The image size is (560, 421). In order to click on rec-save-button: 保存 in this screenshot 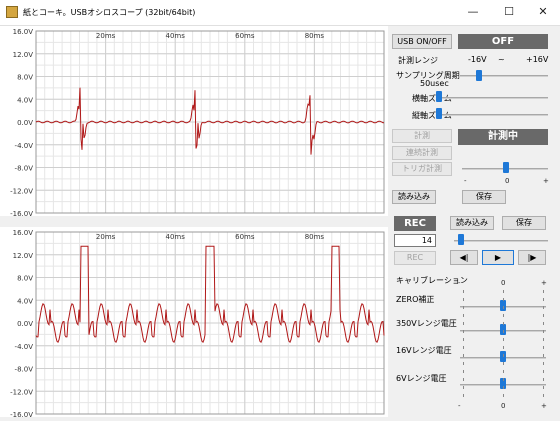, I will do `click(524, 223)`.